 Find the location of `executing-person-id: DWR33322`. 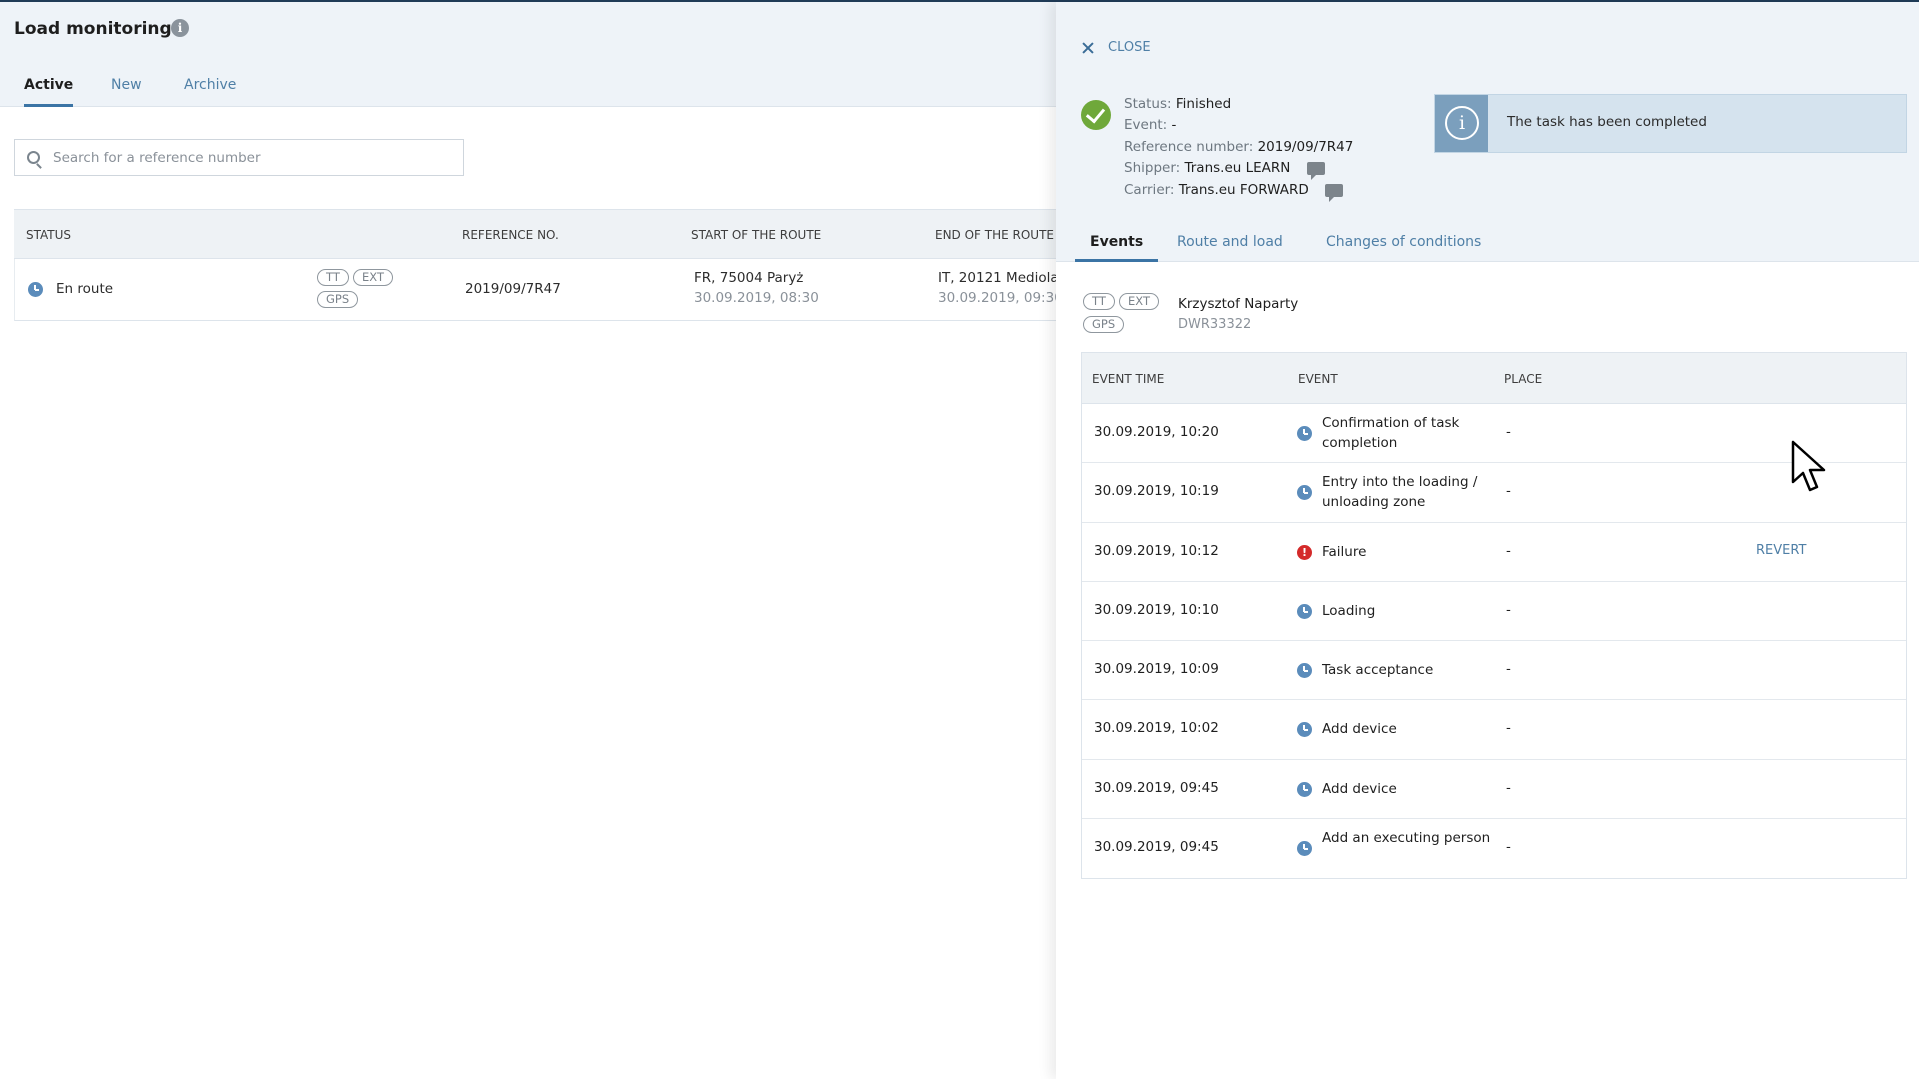

executing-person-id: DWR33322 is located at coordinates (1215, 324).